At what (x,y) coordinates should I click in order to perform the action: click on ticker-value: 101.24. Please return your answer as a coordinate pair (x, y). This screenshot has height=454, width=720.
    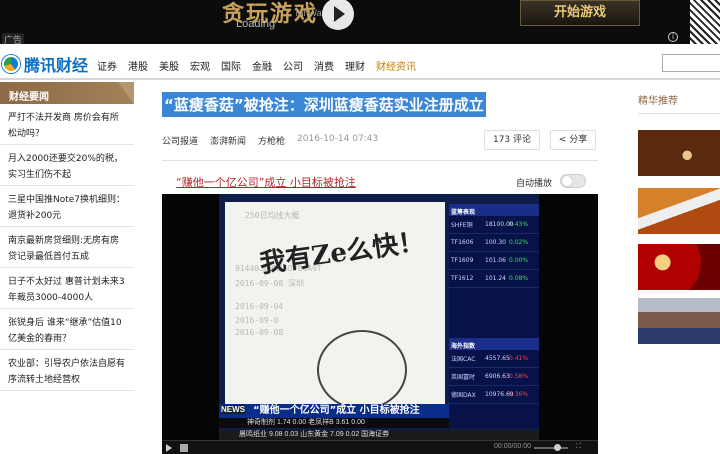
    Looking at the image, I should click on (495, 278).